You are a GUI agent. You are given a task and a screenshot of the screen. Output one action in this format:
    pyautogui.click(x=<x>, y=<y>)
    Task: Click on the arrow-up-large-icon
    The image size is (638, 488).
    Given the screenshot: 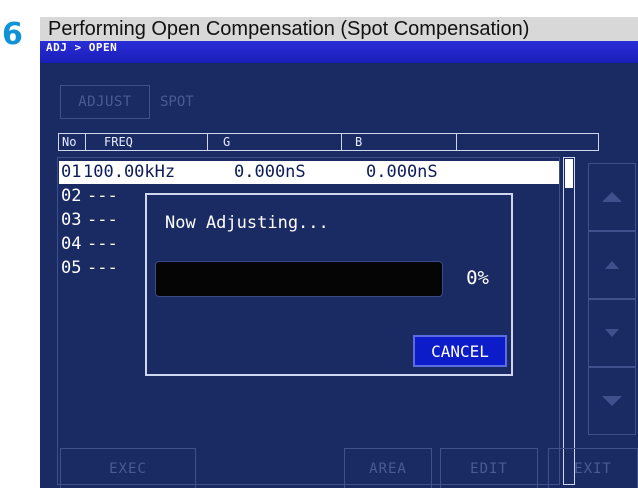 What is the action you would take?
    pyautogui.click(x=612, y=197)
    